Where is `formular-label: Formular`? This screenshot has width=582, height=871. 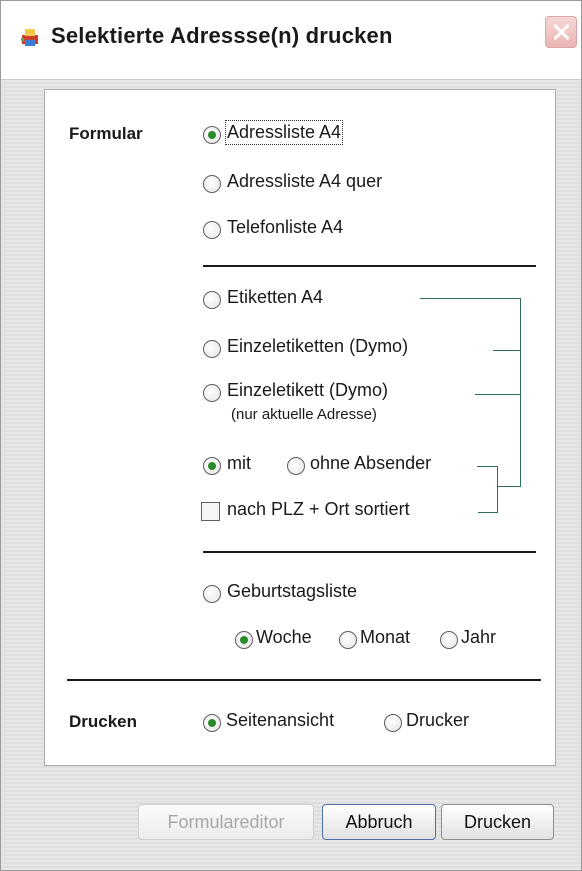
formular-label: Formular is located at coordinates (106, 133).